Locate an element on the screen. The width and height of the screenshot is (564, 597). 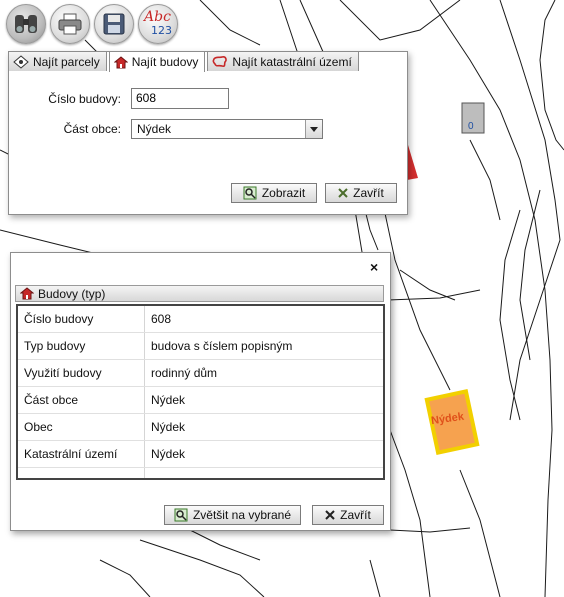
row-value is located at coordinates (264, 473).